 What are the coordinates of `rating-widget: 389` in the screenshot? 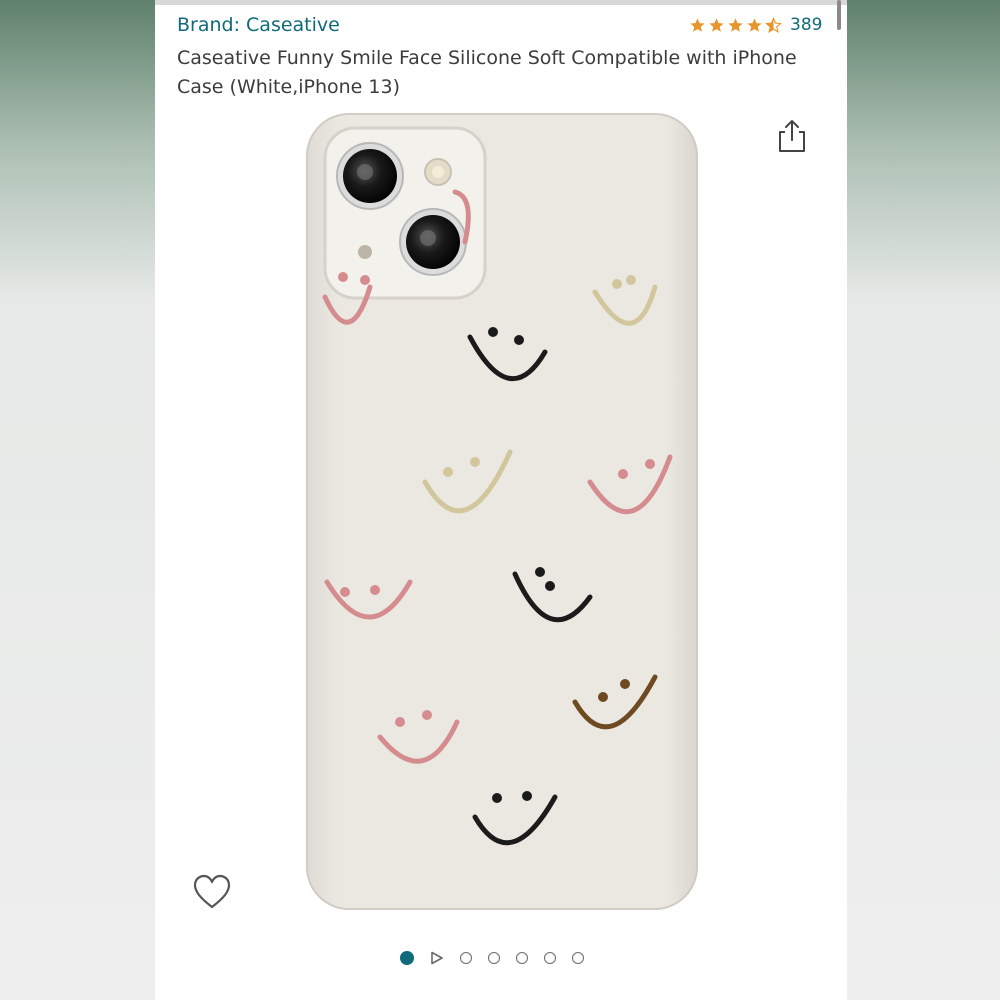 It's located at (755, 25).